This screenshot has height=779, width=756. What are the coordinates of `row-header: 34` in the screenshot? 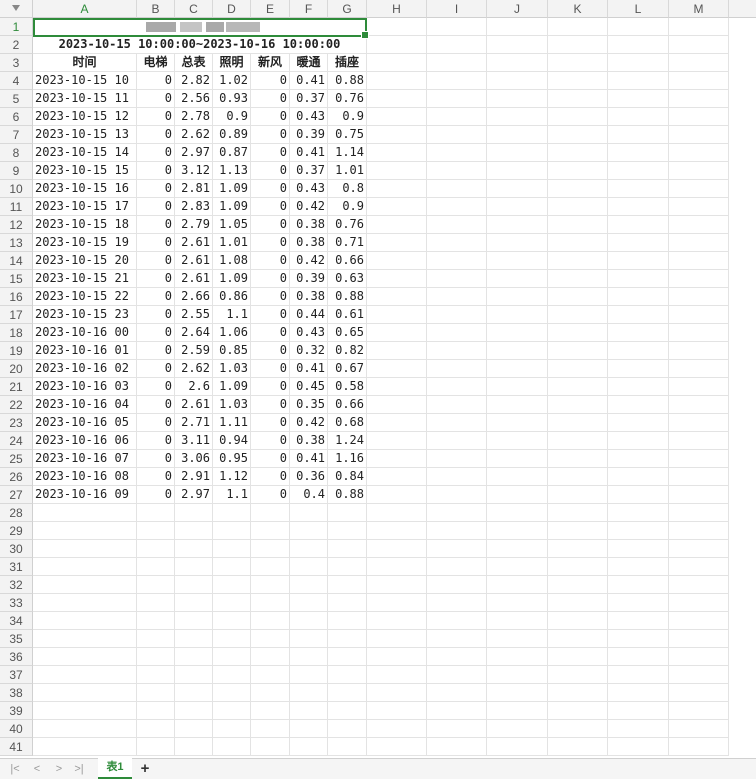 It's located at (16, 621).